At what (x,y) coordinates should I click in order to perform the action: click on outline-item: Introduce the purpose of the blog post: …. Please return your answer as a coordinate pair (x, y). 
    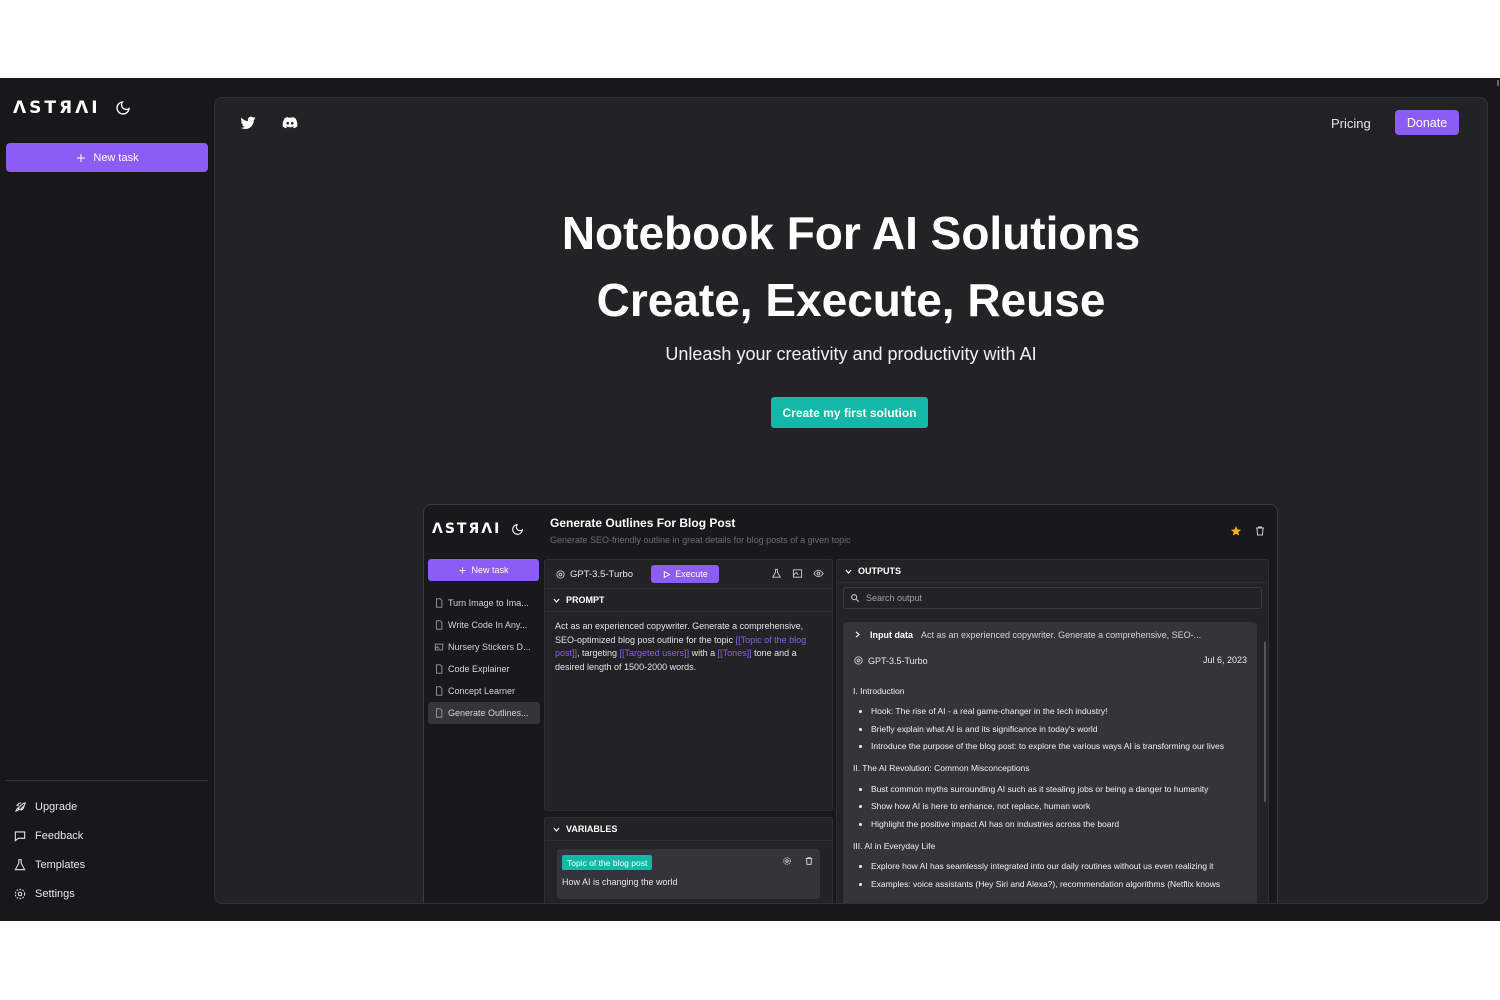
    Looking at the image, I should click on (1062, 747).